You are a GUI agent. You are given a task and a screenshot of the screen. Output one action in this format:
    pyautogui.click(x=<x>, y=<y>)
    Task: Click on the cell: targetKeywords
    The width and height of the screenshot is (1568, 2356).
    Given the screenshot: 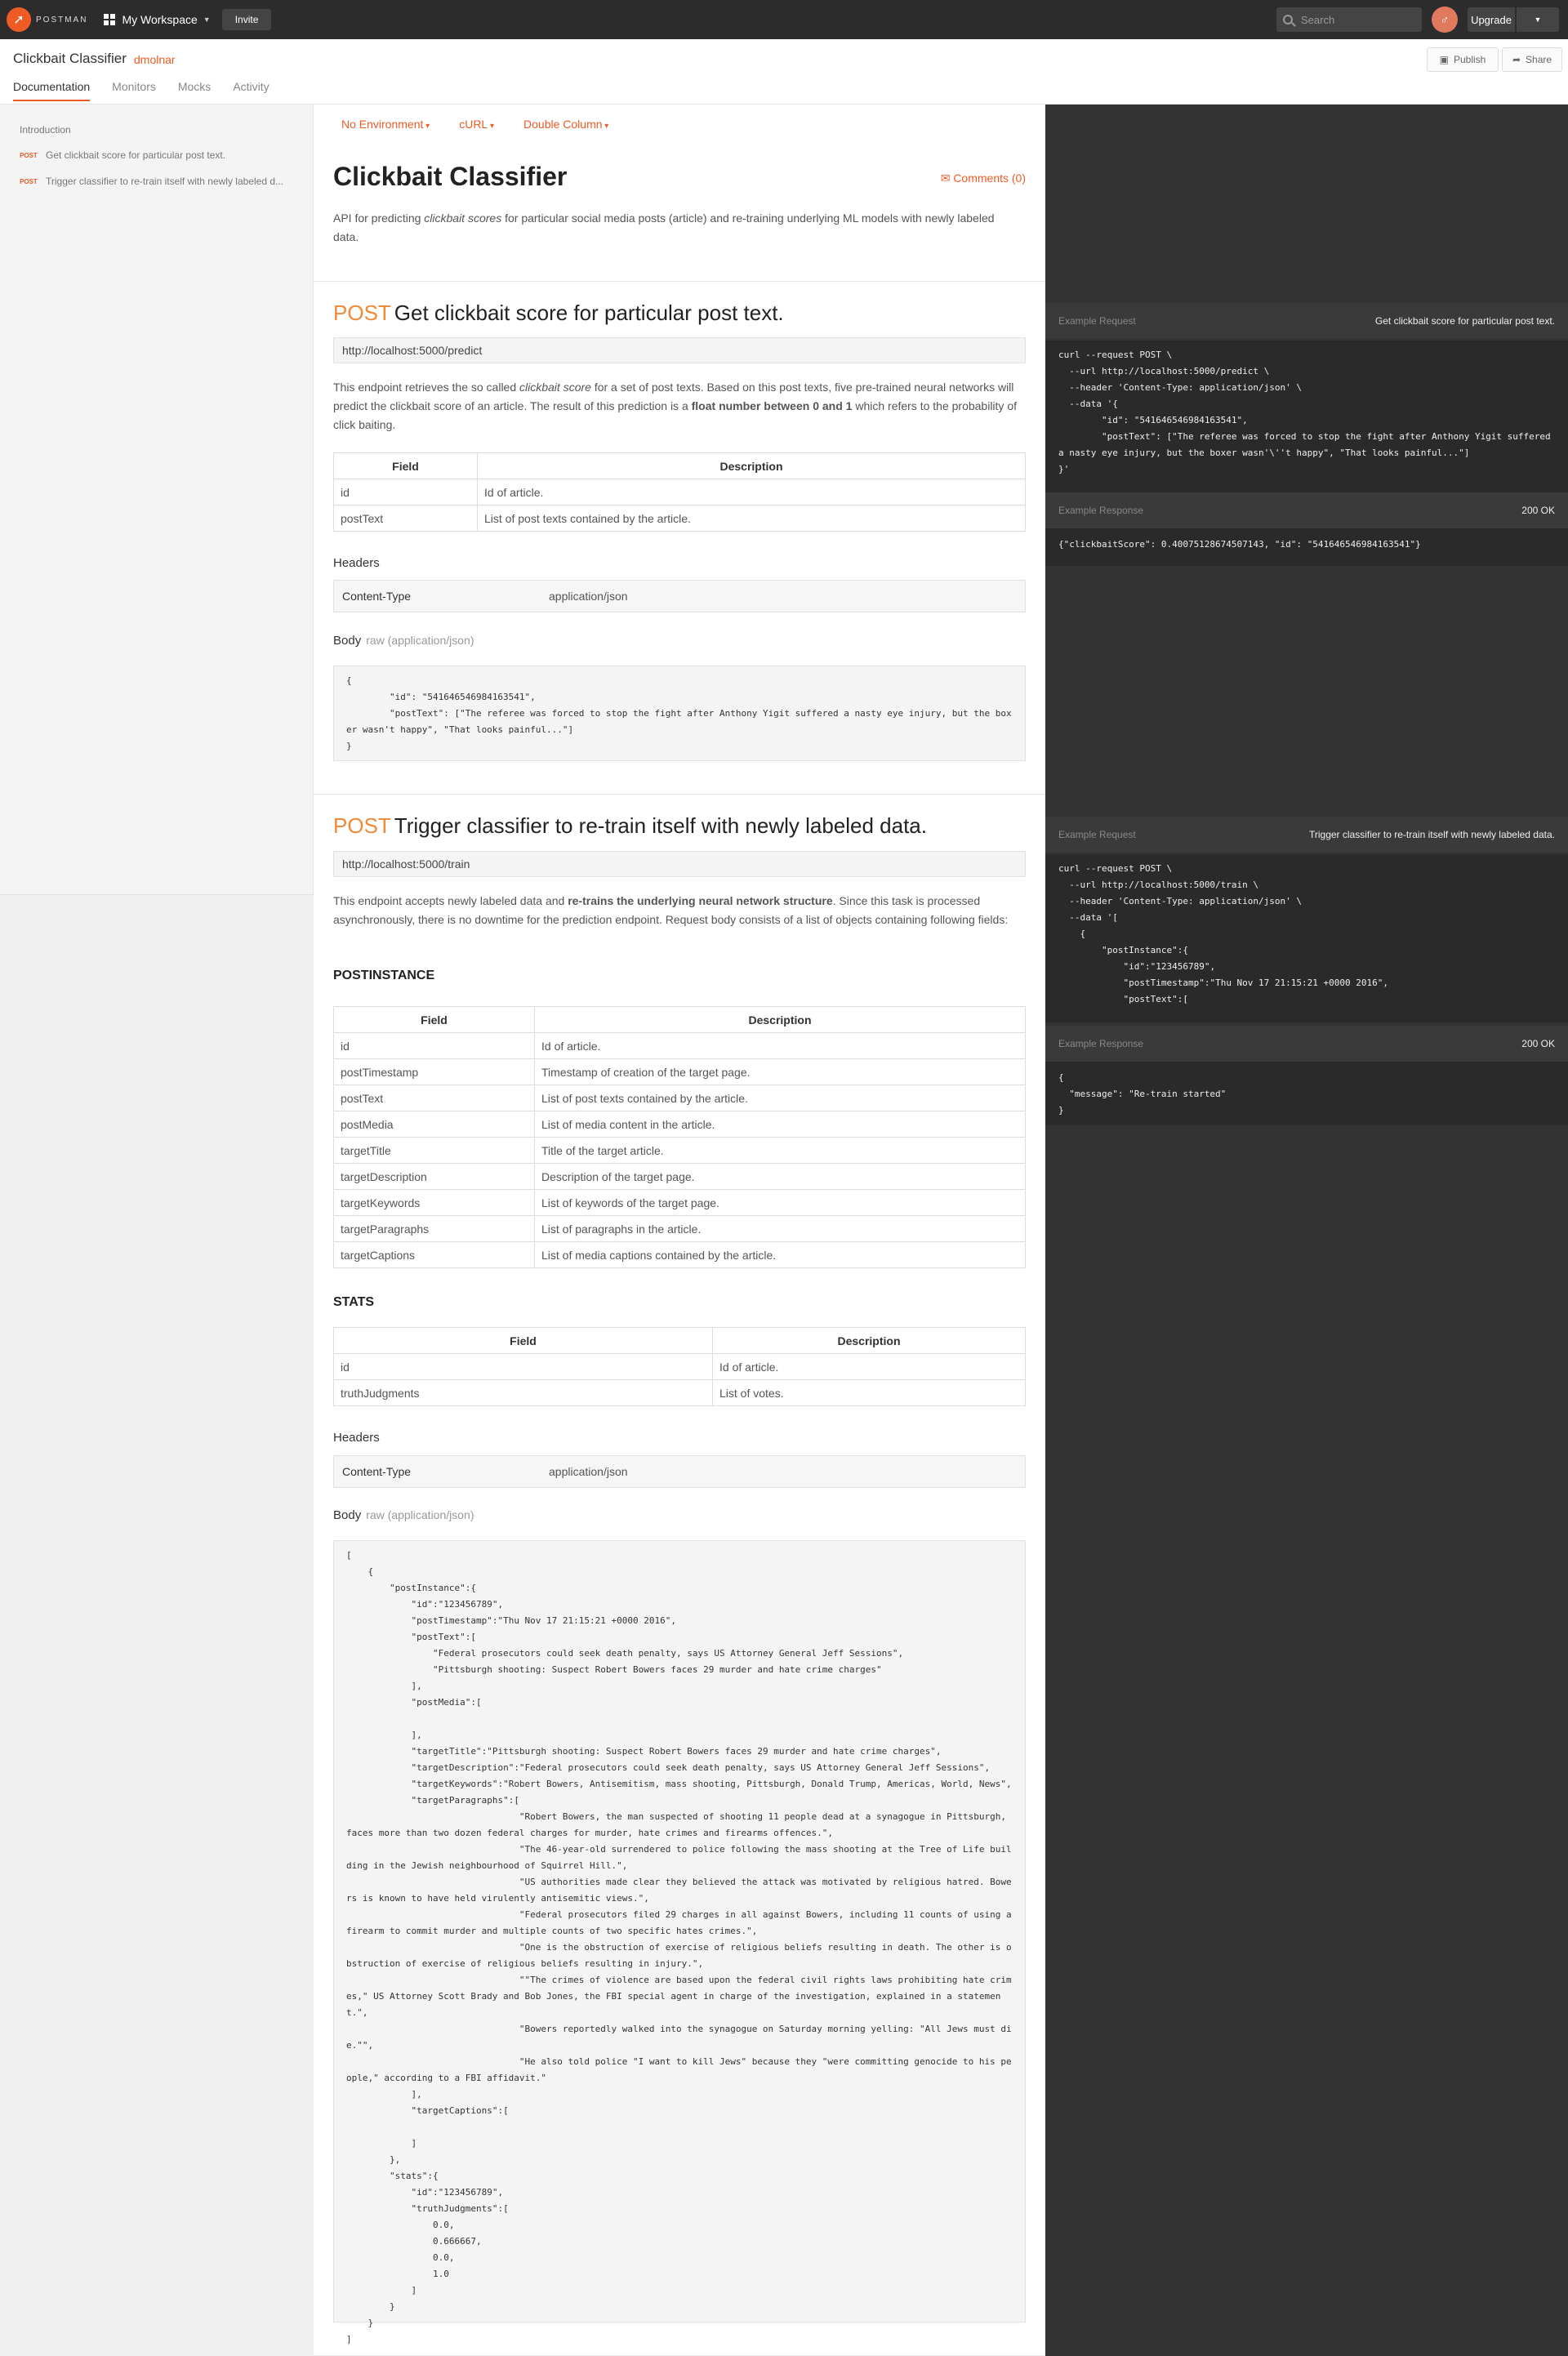 What is the action you would take?
    pyautogui.click(x=434, y=1203)
    